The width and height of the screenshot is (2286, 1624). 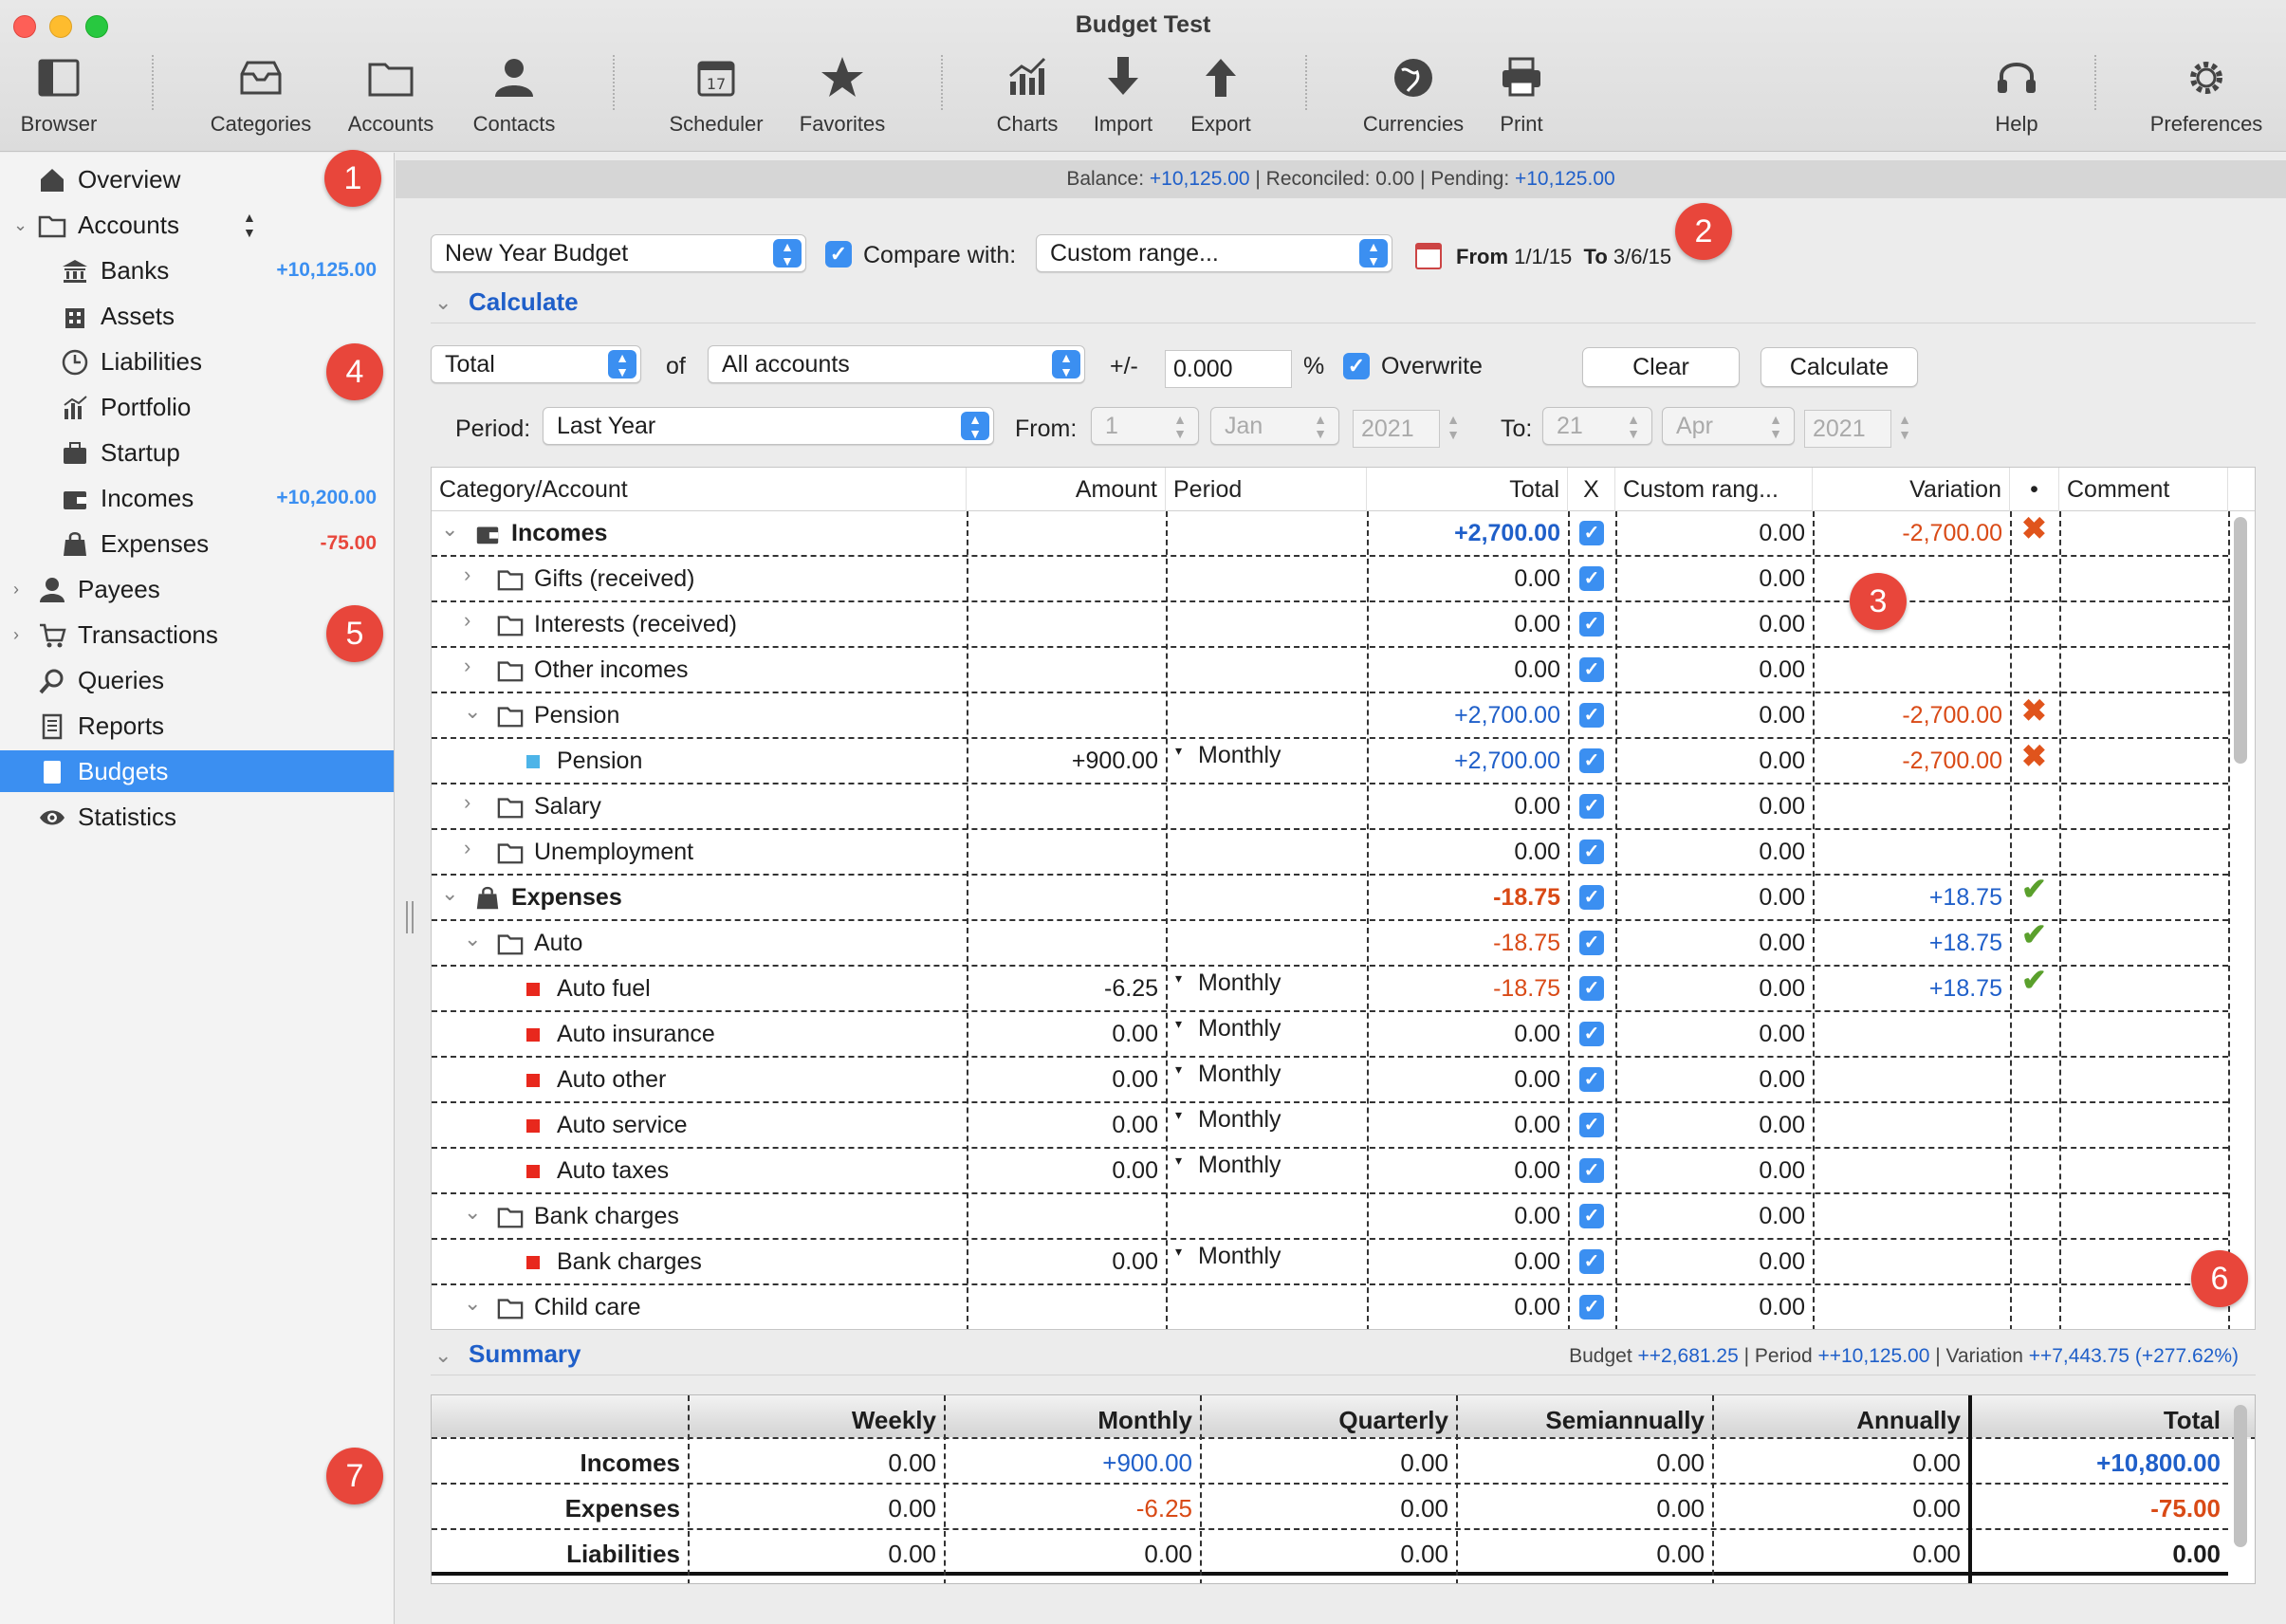 I want to click on column-header: Variation, so click(x=1912, y=490).